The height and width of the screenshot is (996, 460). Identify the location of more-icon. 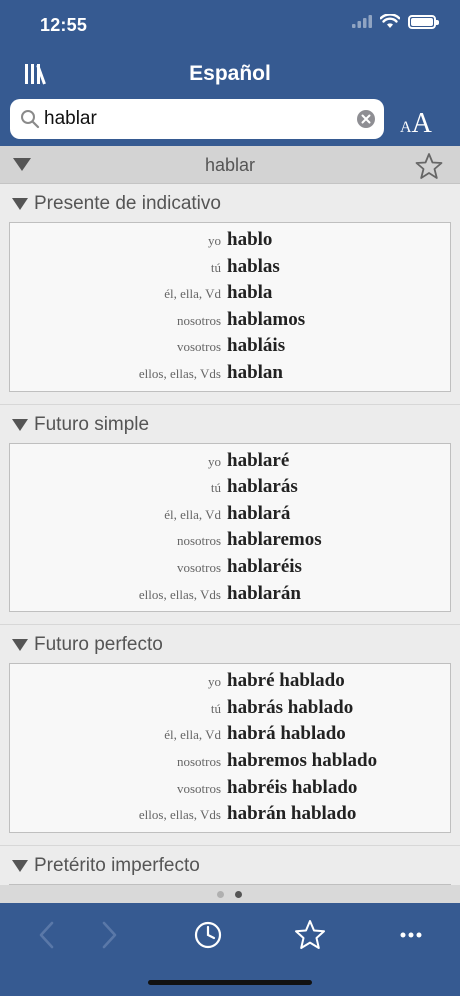
(411, 935).